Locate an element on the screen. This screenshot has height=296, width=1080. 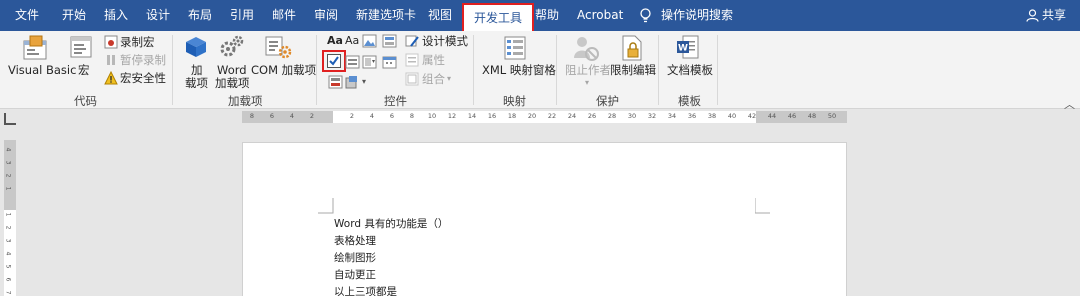
group-dropdown-icon: ▾ is located at coordinates (449, 78).